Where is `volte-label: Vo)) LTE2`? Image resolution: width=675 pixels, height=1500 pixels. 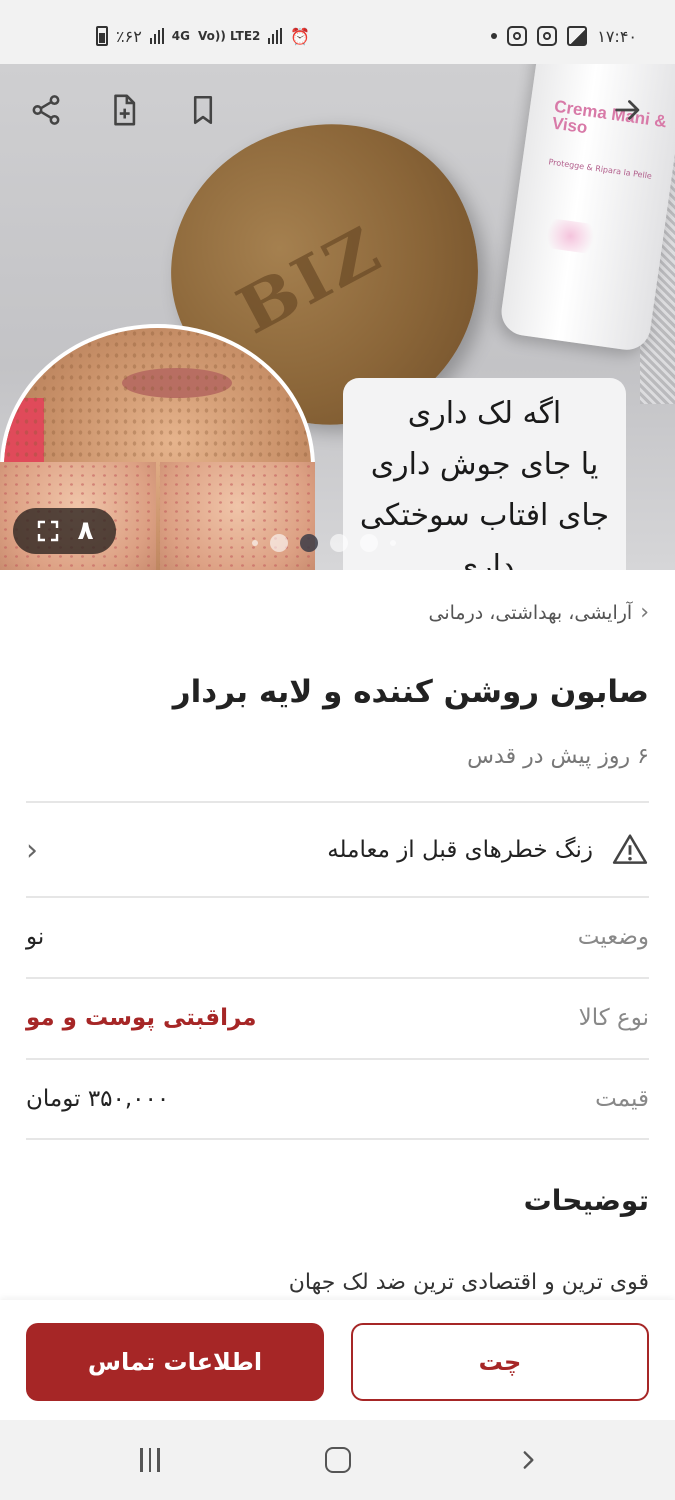 volte-label: Vo)) LTE2 is located at coordinates (229, 35).